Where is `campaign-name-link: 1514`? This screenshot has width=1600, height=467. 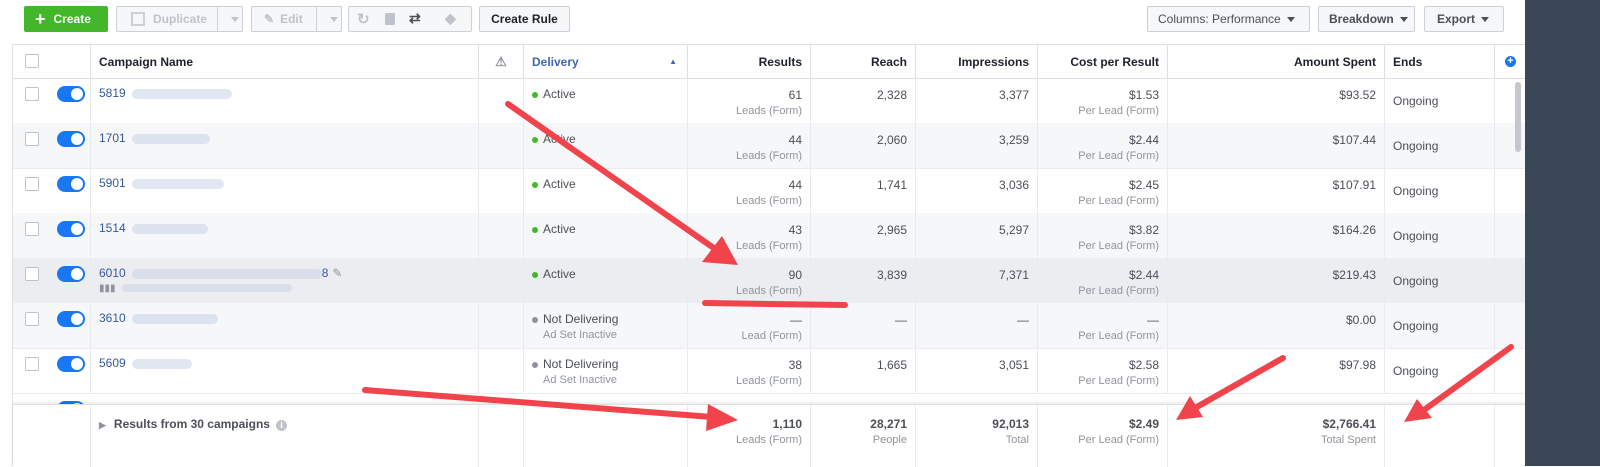
campaign-name-link: 1514 is located at coordinates (112, 228).